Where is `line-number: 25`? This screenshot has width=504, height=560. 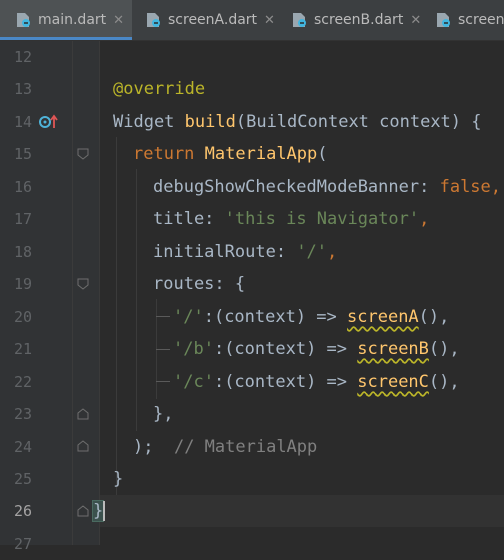 line-number: 25 is located at coordinates (22, 479).